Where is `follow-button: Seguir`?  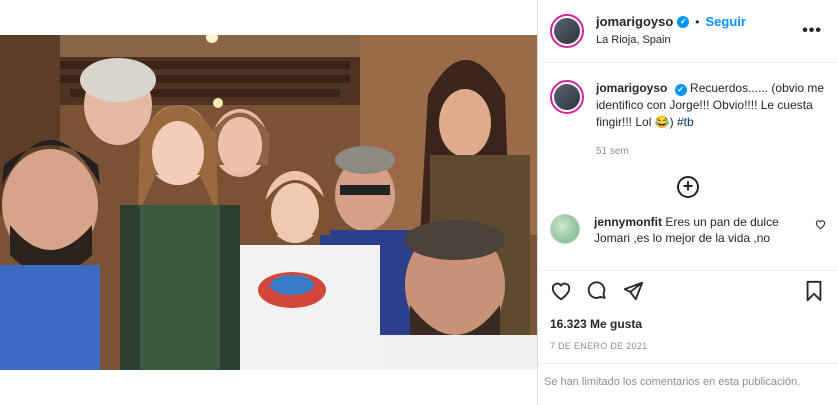
follow-button: Seguir is located at coordinates (726, 22).